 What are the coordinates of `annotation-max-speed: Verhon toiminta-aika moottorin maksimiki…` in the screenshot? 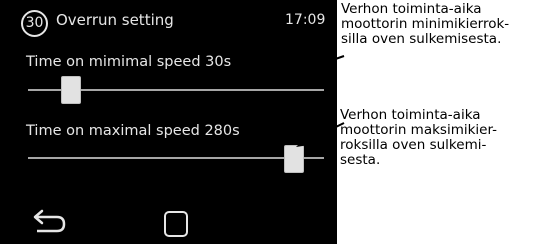 It's located at (419, 137).